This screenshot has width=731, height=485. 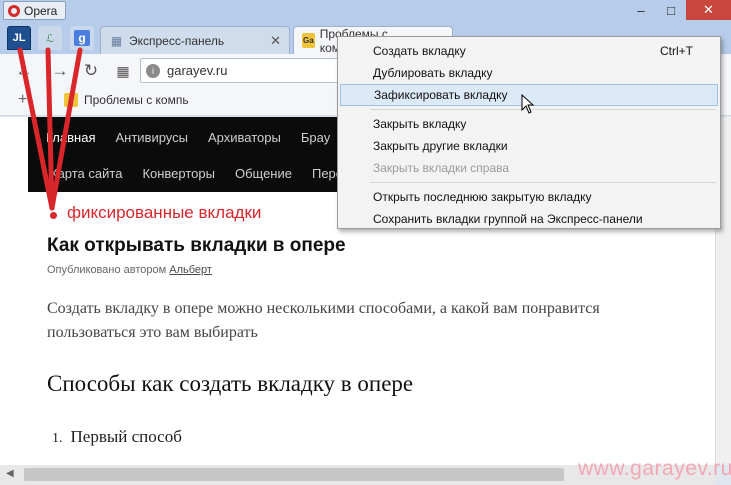 I want to click on menu-item-label: Зафиксировать вкладку, so click(x=441, y=95).